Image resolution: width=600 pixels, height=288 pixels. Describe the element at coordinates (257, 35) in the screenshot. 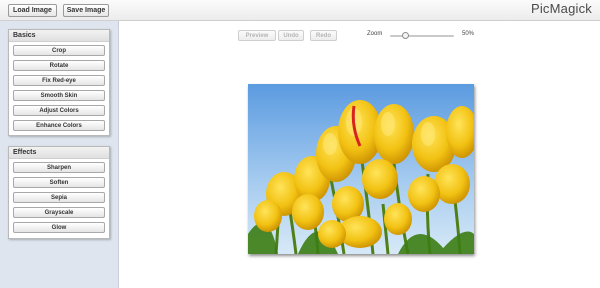

I see `preview-button: Preview` at that location.